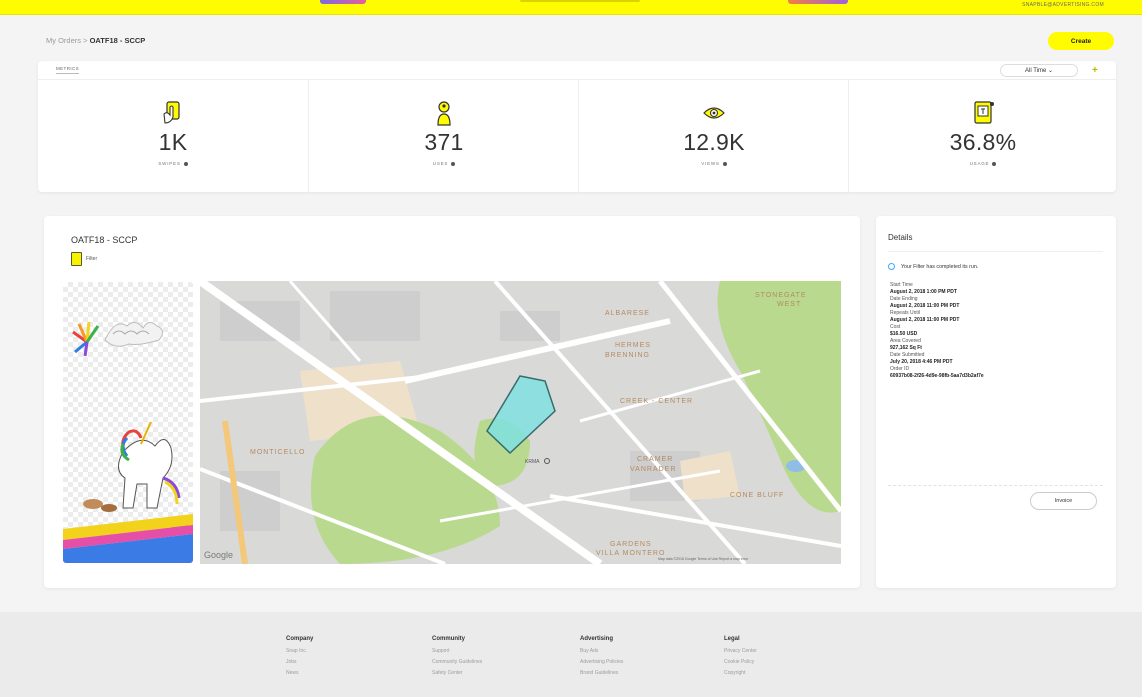 This screenshot has height=697, width=1142. Describe the element at coordinates (630, 553) in the screenshot. I see `map-label: VILLA MONTERO` at that location.